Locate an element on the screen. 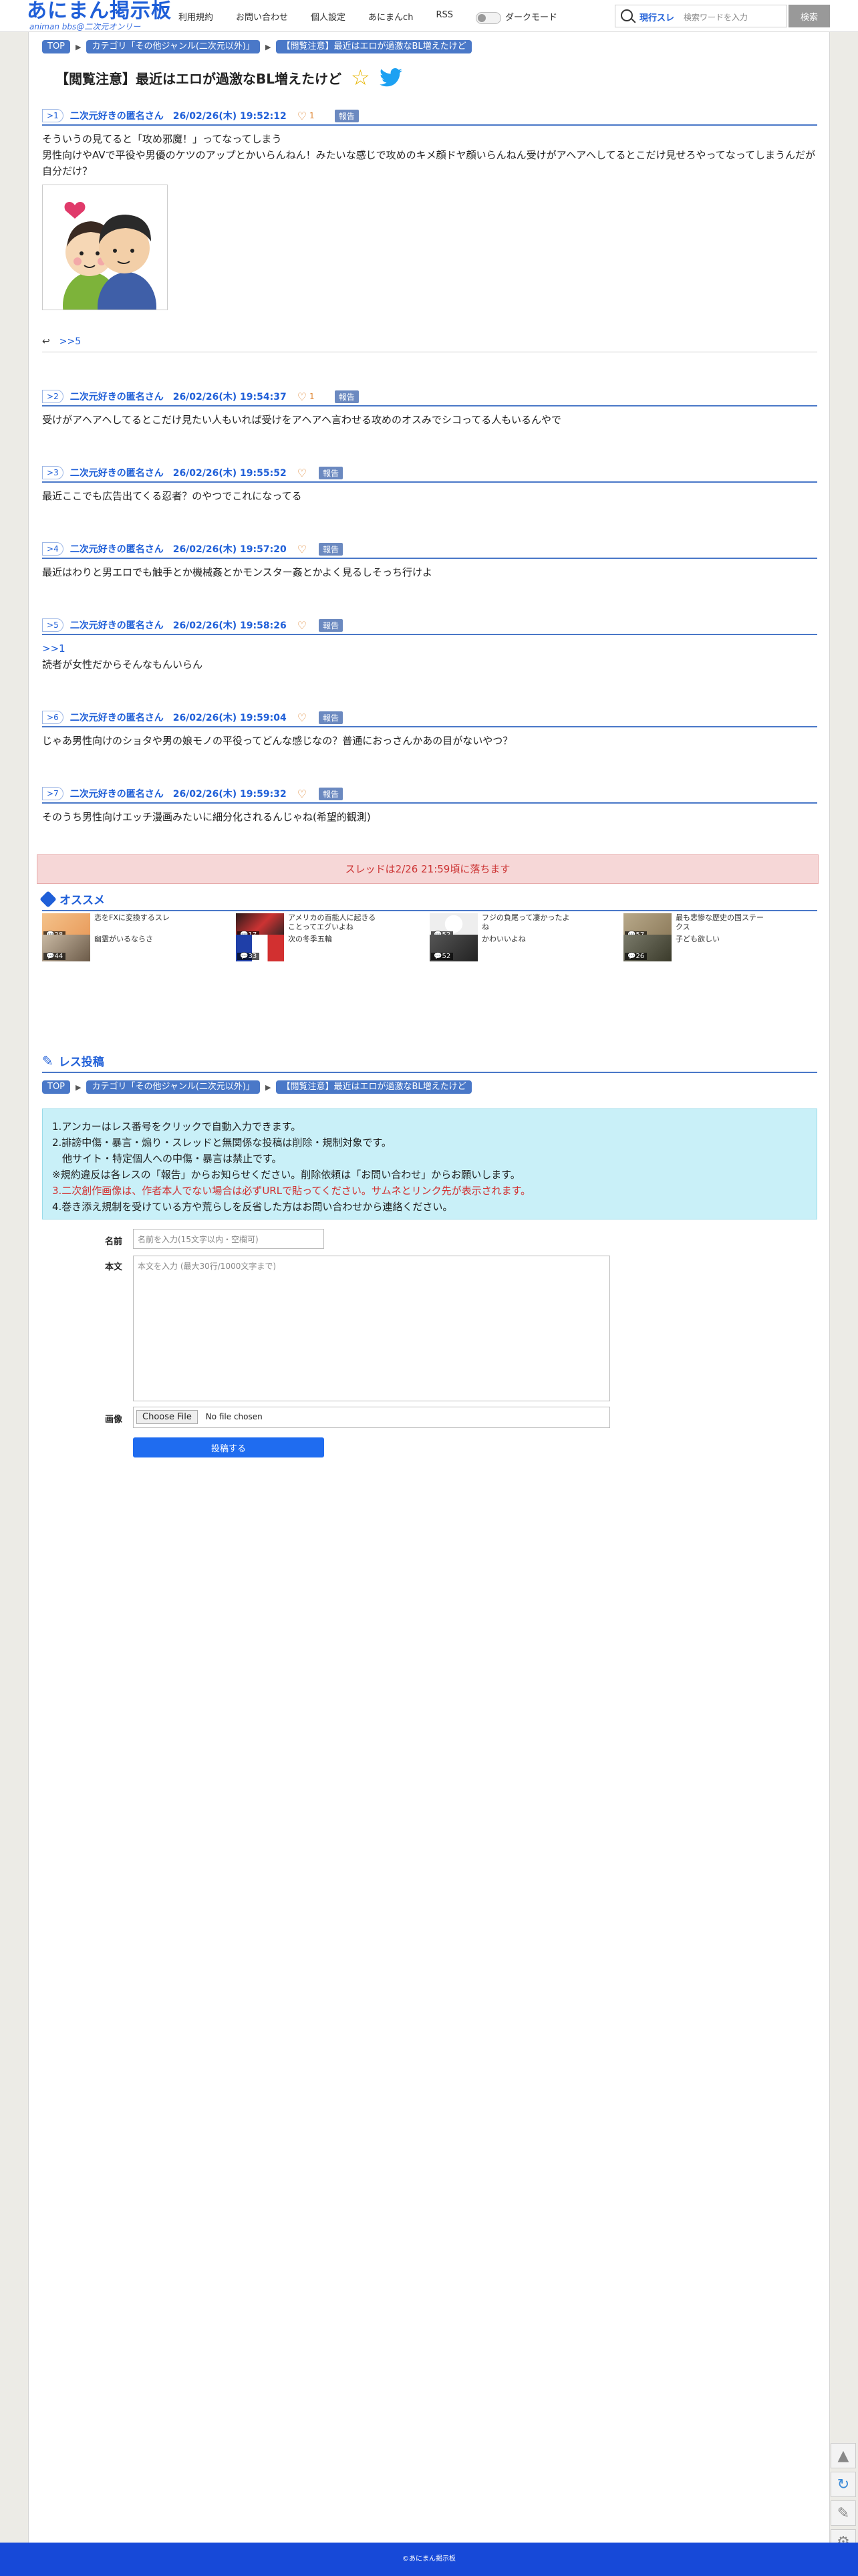 The image size is (858, 2576). reload-icon: ↻ is located at coordinates (843, 2484).